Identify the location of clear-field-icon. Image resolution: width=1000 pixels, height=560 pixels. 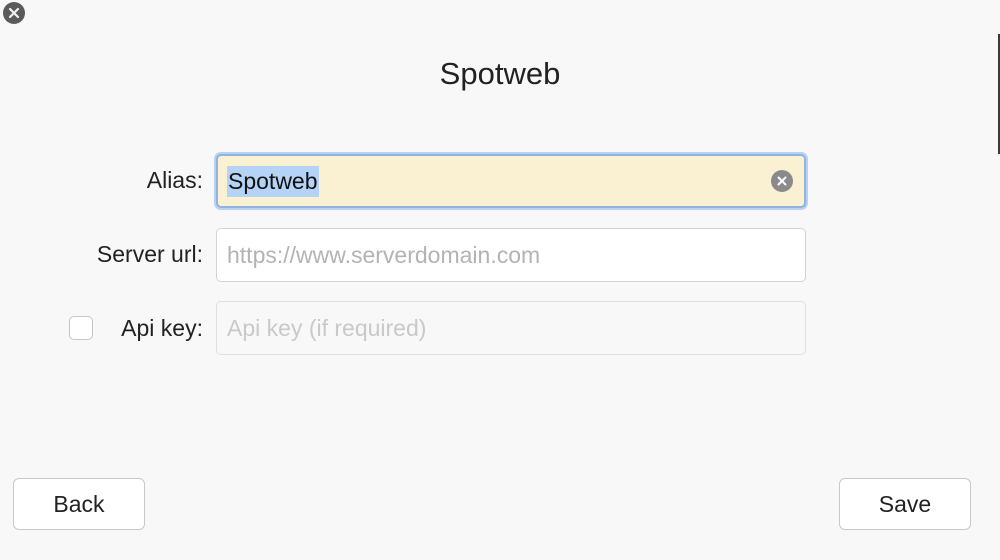
(782, 181).